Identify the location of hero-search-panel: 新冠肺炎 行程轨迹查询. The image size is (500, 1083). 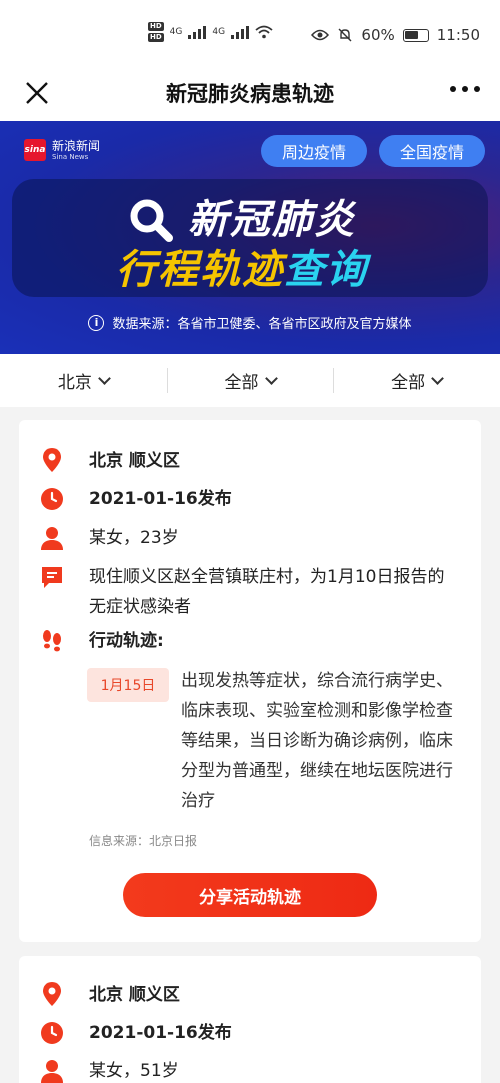
(250, 238).